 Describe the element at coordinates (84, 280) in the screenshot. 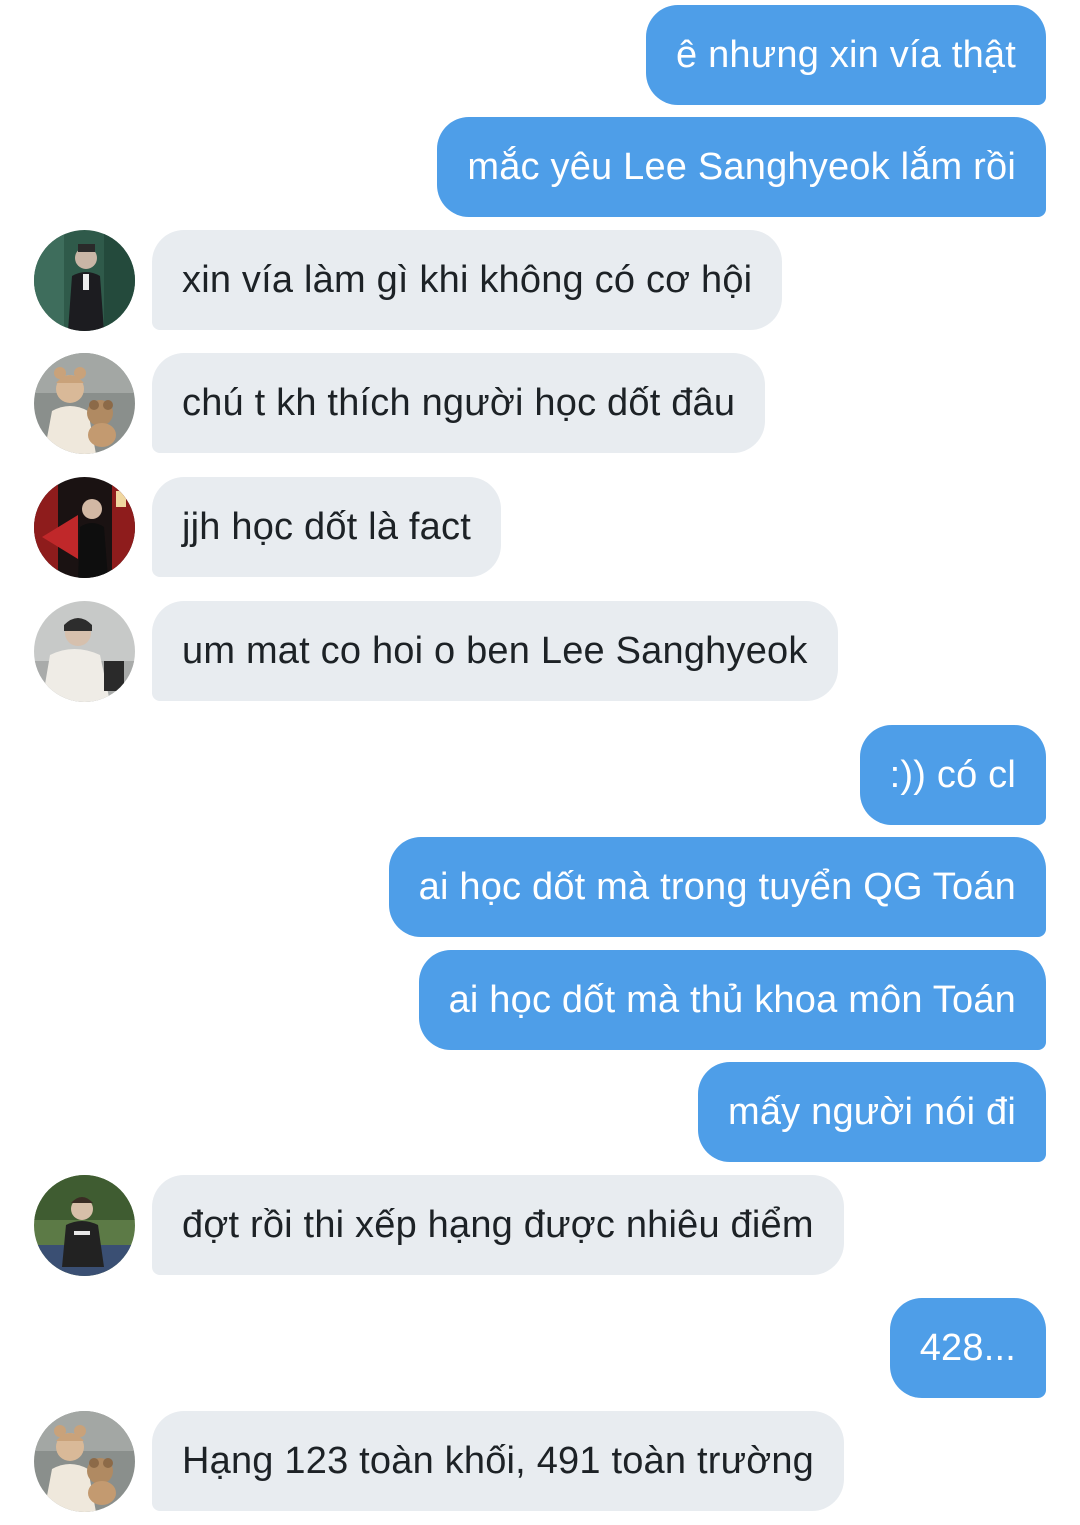

I see `avatar-suit-man` at that location.